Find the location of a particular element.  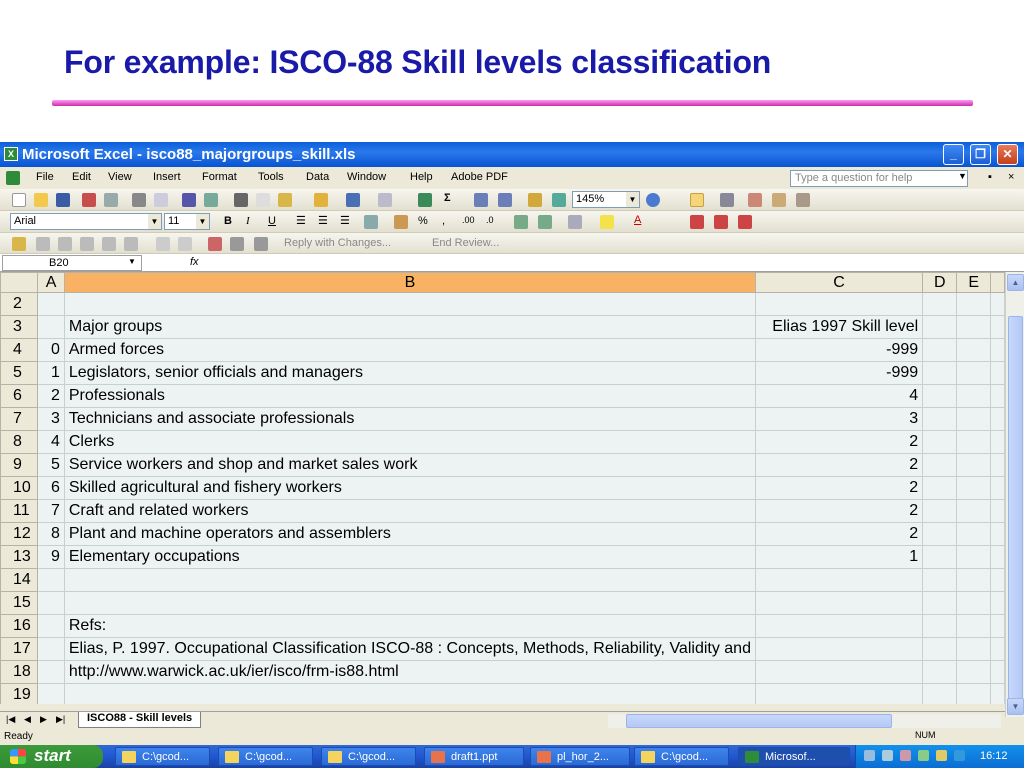

cell-b: Elementary occupations is located at coordinates (409, 557).